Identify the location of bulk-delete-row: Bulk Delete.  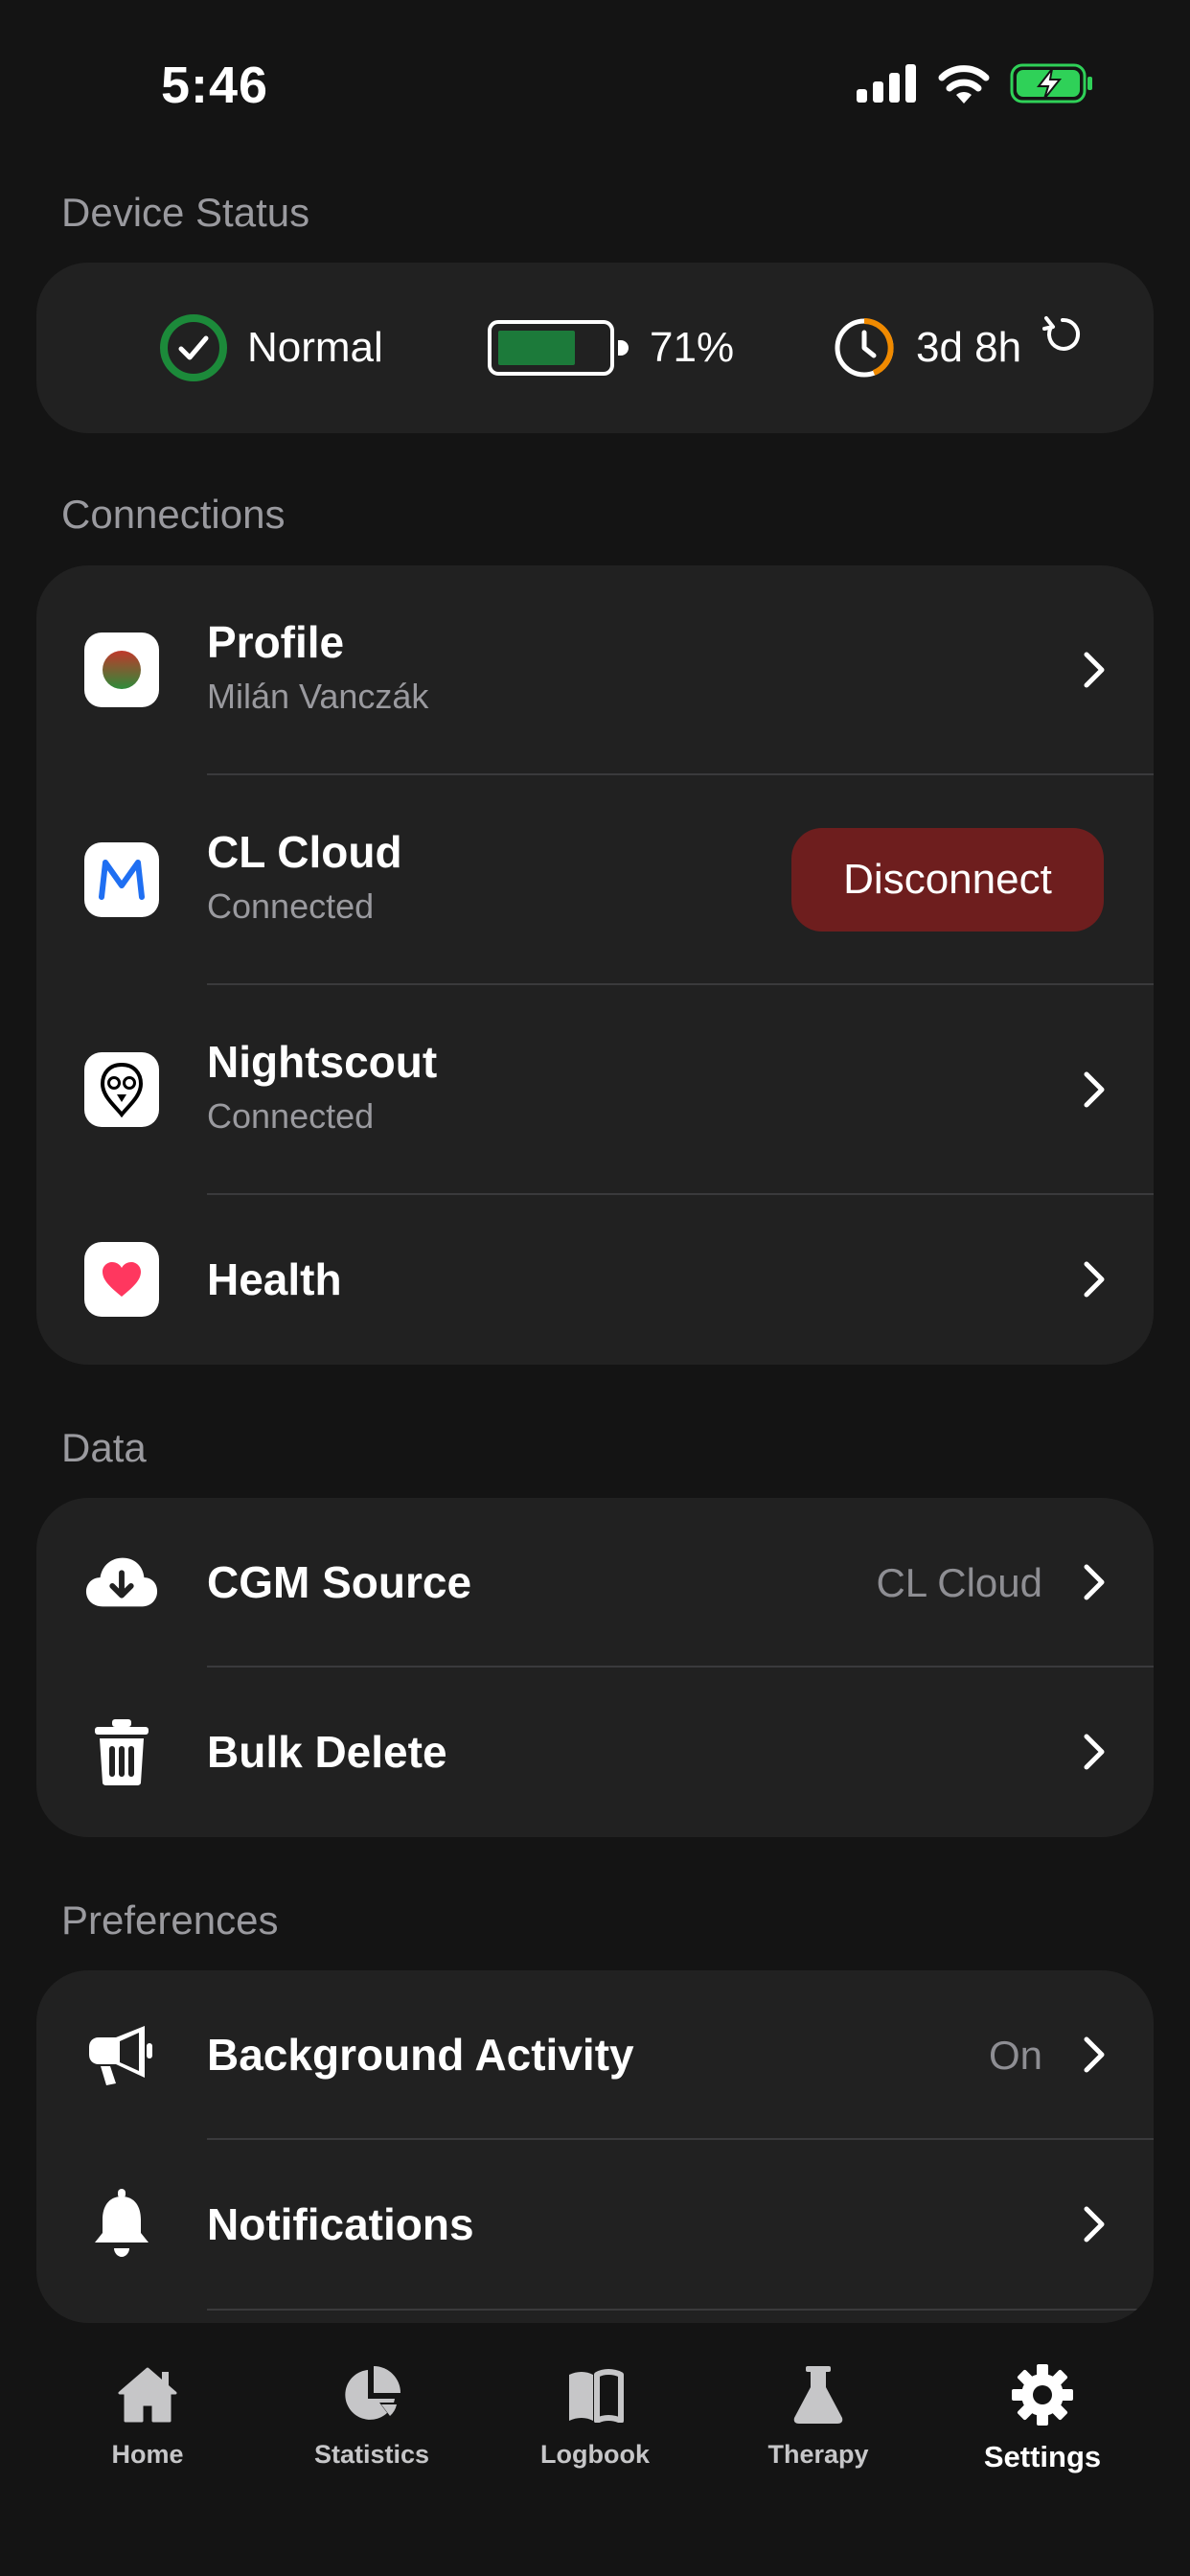
(595, 1752).